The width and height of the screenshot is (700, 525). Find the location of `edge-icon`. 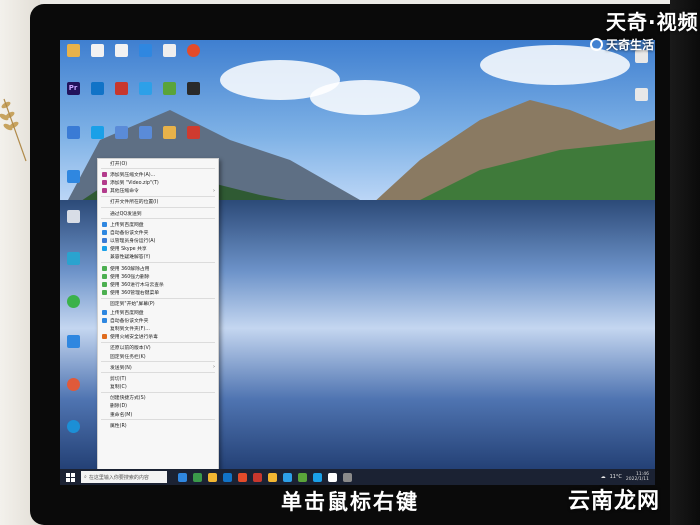

edge-icon is located at coordinates (73, 426).